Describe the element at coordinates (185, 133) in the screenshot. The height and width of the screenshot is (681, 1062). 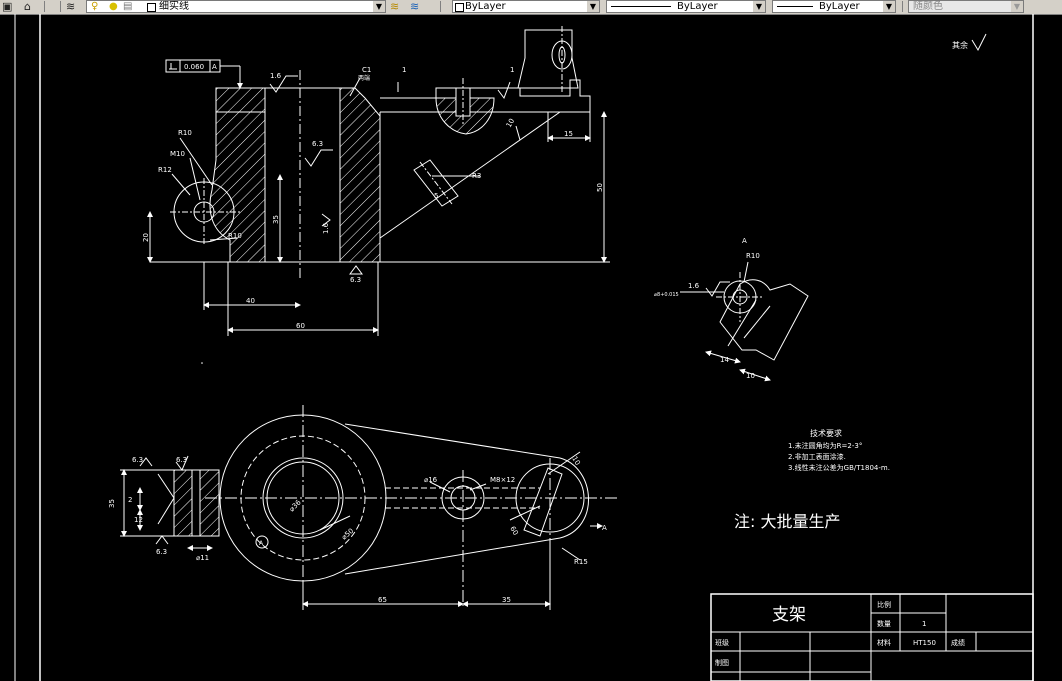
I see `r10-top-label: R10` at that location.